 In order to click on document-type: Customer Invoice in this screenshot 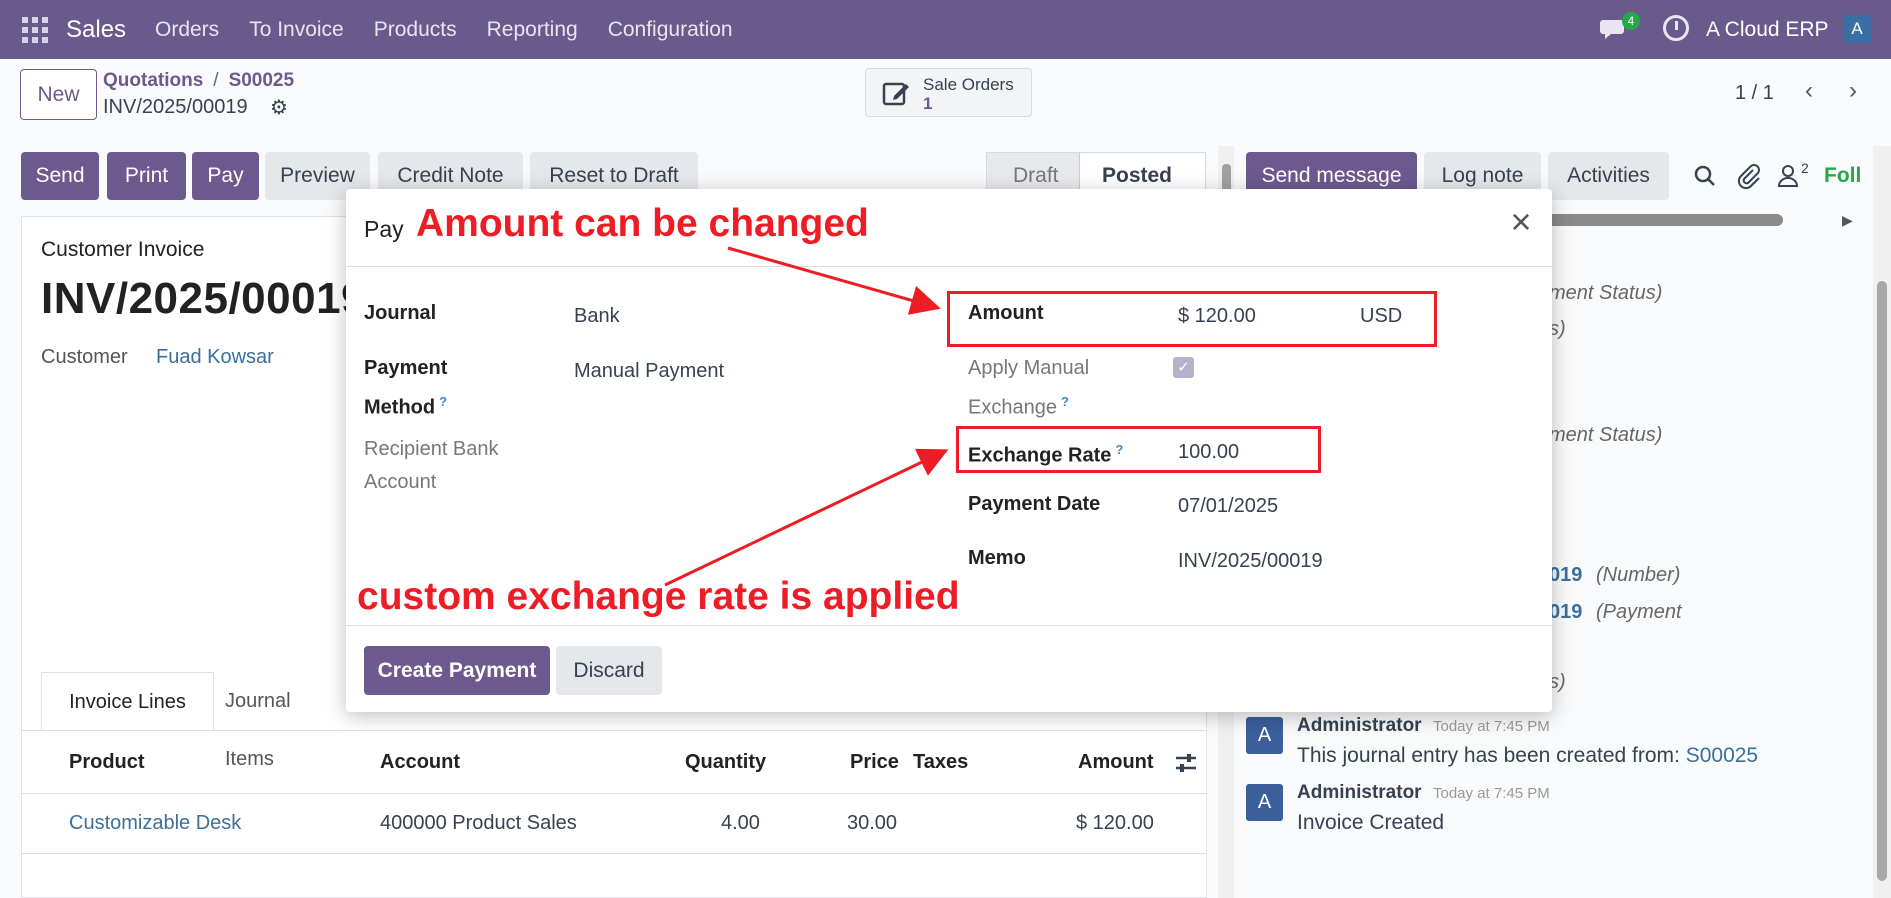, I will do `click(123, 249)`.